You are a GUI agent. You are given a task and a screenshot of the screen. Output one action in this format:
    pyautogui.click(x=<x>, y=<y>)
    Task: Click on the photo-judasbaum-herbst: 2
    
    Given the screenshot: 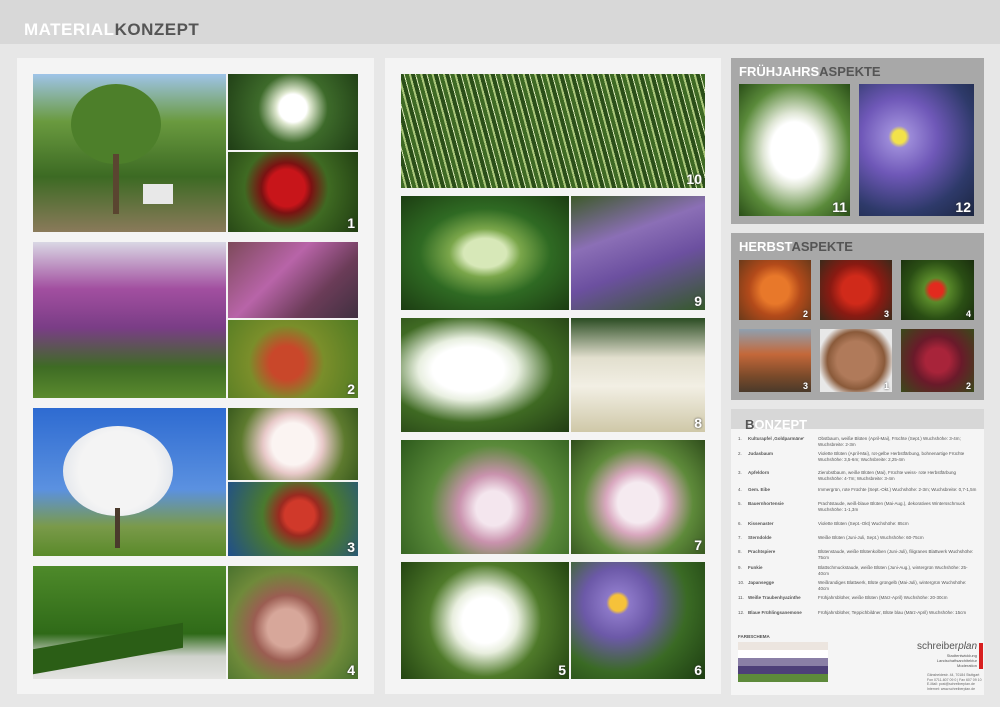 What is the action you would take?
    pyautogui.click(x=293, y=359)
    